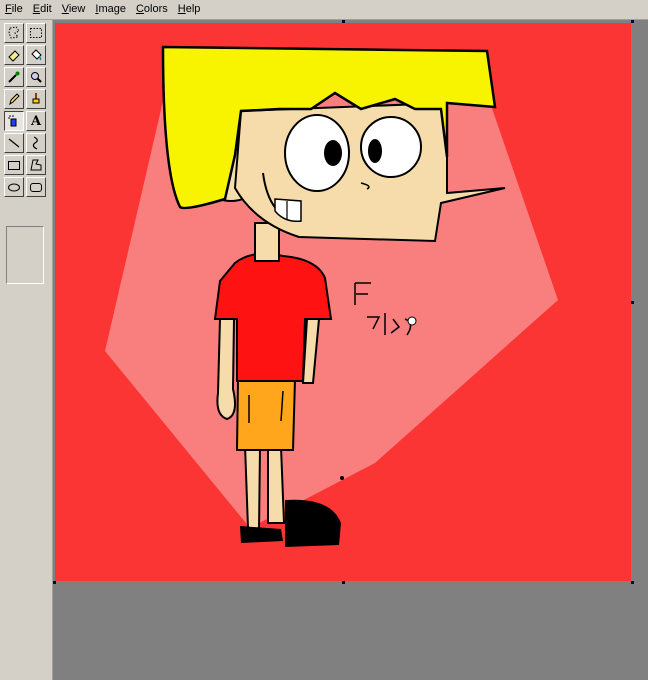 This screenshot has width=648, height=680. I want to click on airbrush-tool, so click(14, 121).